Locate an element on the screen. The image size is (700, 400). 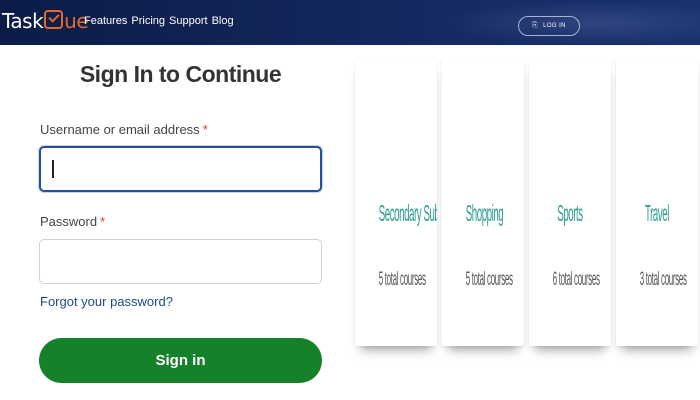
logo-text: Task ue is located at coordinates (45, 21).